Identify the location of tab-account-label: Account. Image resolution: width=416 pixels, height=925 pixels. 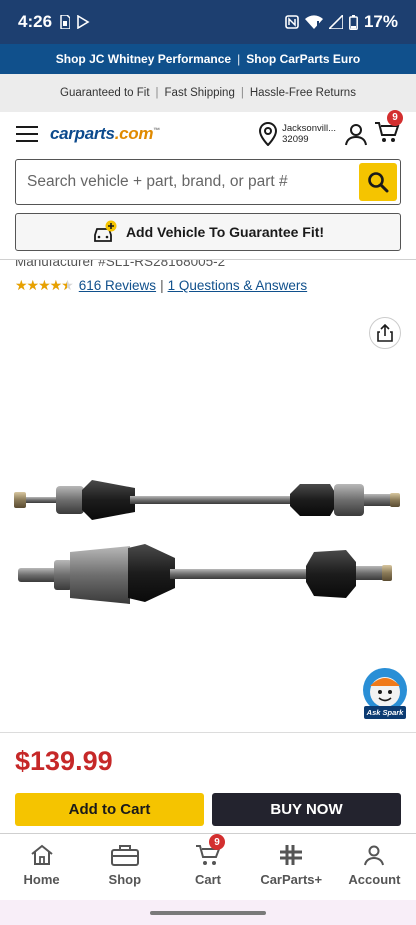
(374, 879).